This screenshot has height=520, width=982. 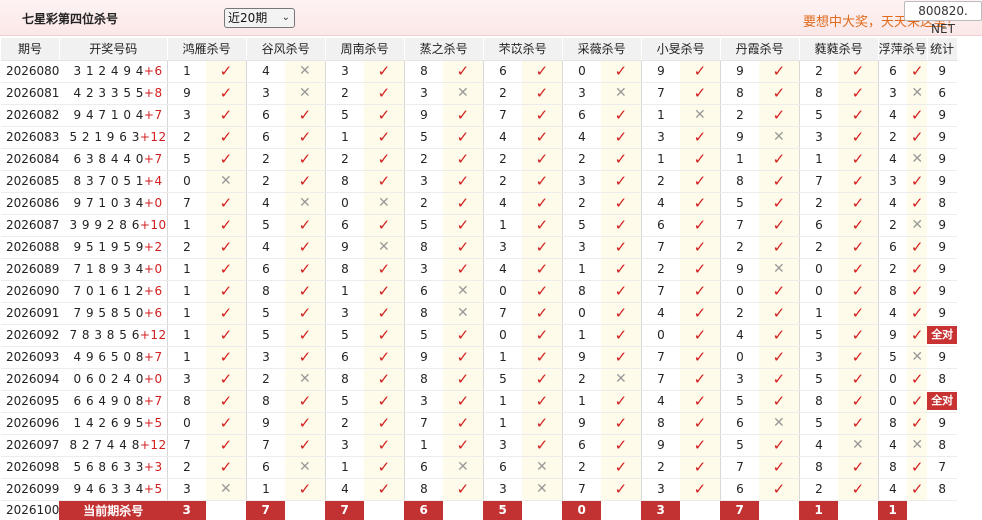 I want to click on draw-digits: 7 9 5 8 5 0, so click(x=108, y=313).